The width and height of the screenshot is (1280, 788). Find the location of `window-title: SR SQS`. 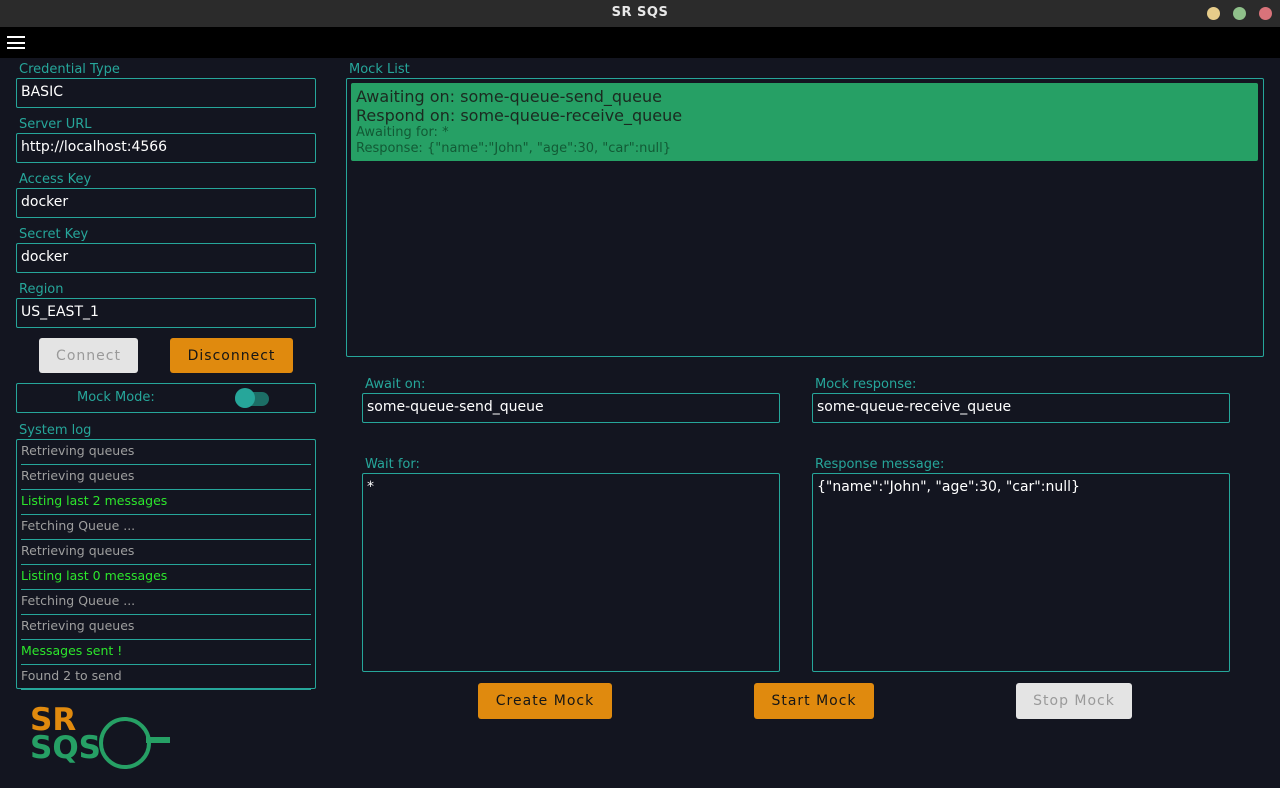

window-title: SR SQS is located at coordinates (640, 12).